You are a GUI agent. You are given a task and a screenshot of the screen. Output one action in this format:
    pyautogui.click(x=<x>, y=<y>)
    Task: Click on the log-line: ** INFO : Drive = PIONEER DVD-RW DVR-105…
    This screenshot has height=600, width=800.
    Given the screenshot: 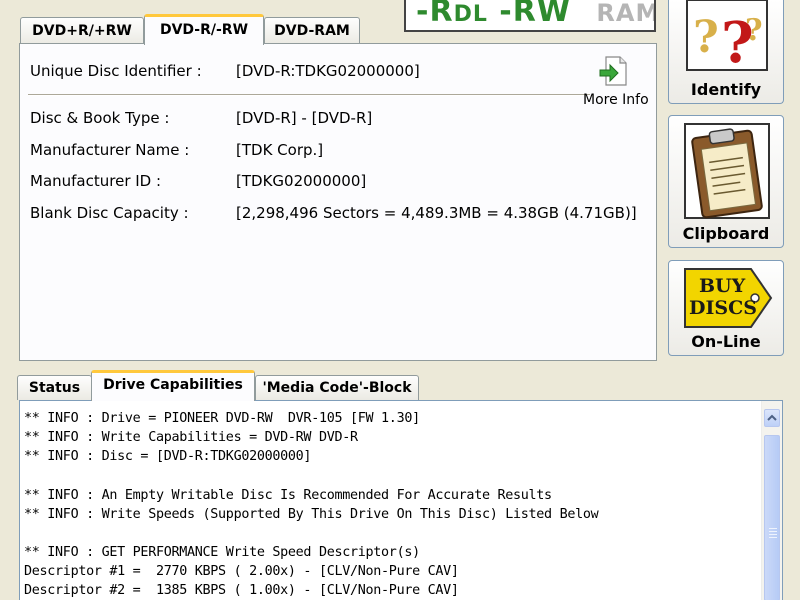 What is the action you would take?
    pyautogui.click(x=222, y=418)
    